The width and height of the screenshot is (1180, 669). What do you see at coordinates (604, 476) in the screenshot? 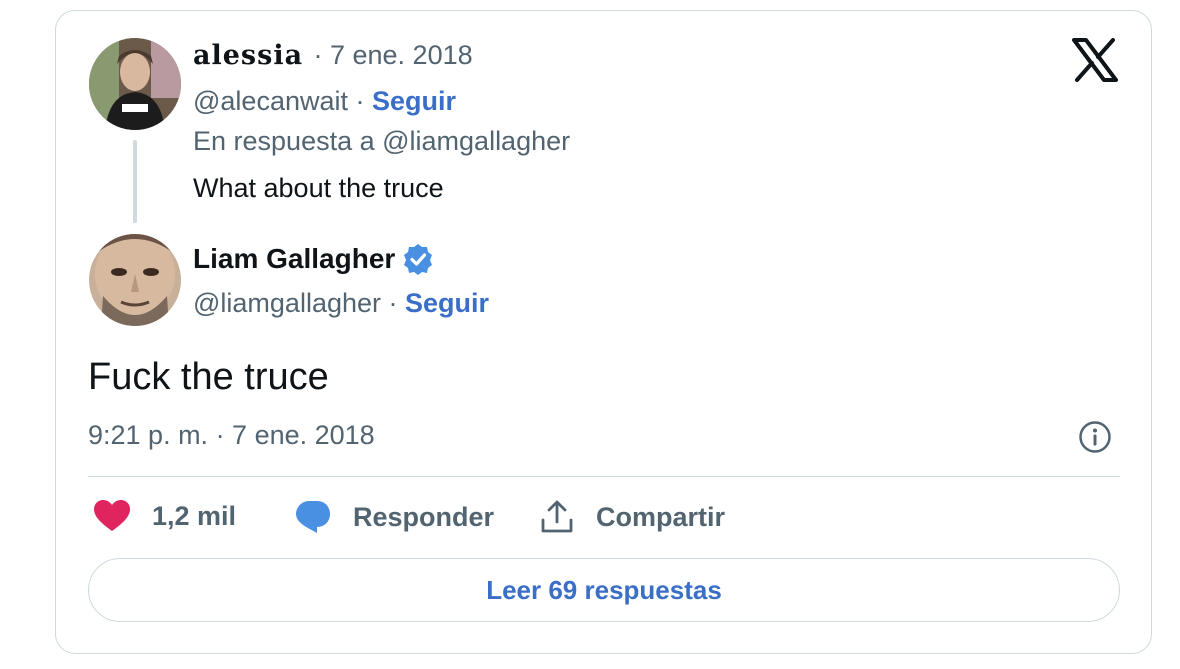
I see `divider` at bounding box center [604, 476].